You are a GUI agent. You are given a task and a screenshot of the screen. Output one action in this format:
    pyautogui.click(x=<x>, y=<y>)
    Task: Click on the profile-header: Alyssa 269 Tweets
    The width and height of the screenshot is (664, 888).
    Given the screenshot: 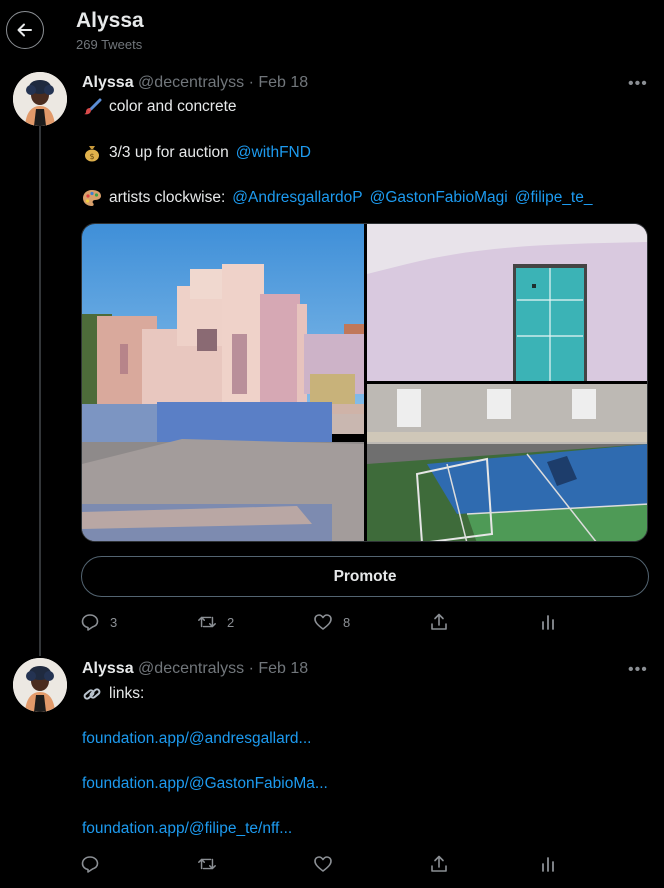 What is the action you would take?
    pyautogui.click(x=332, y=32)
    